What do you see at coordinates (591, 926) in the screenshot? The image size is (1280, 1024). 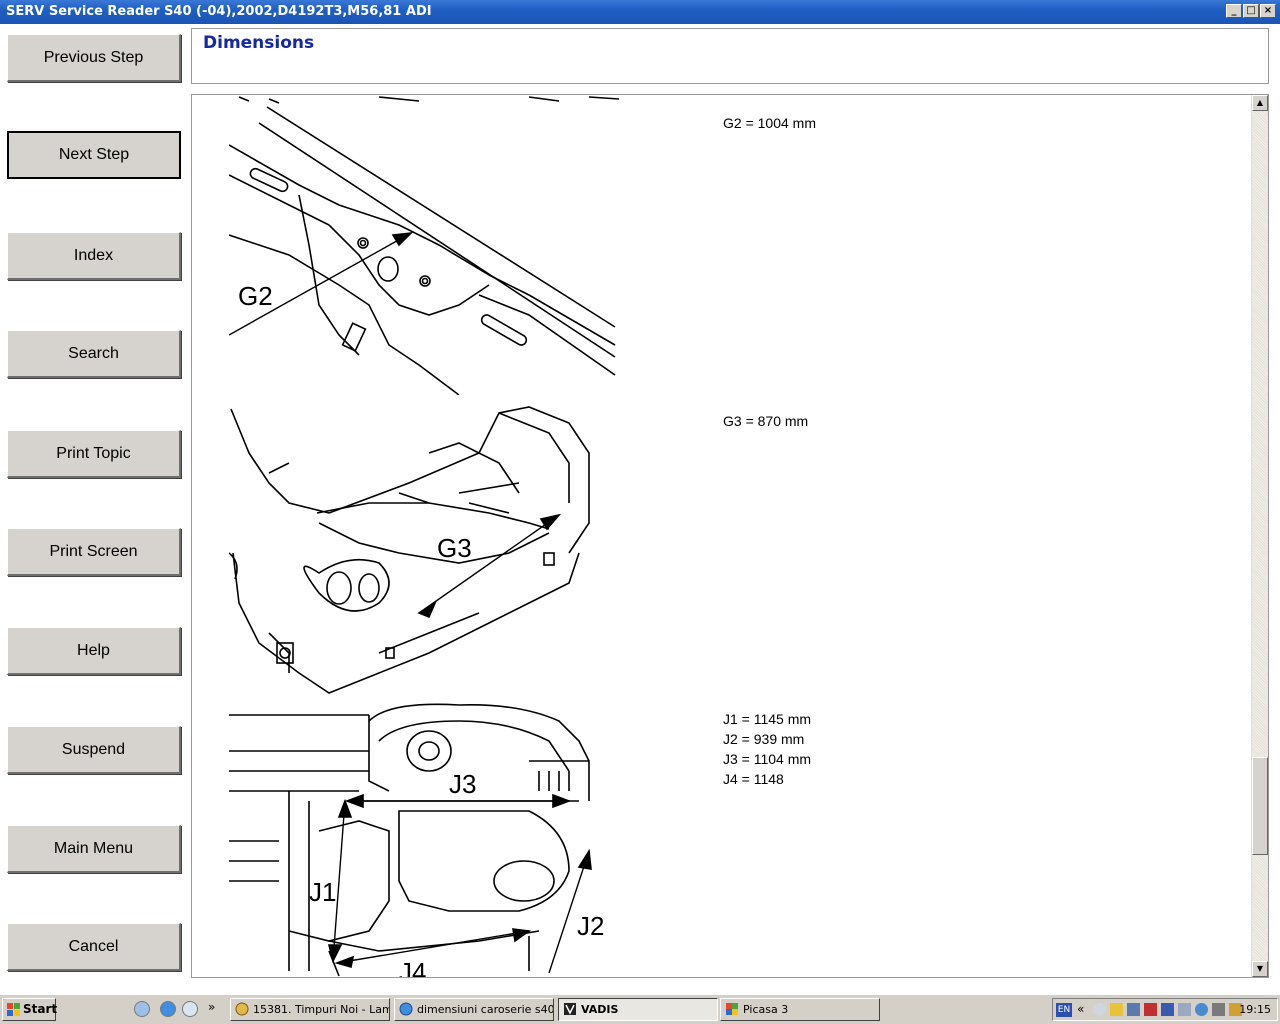 I see `j2-callout-label: J2` at bounding box center [591, 926].